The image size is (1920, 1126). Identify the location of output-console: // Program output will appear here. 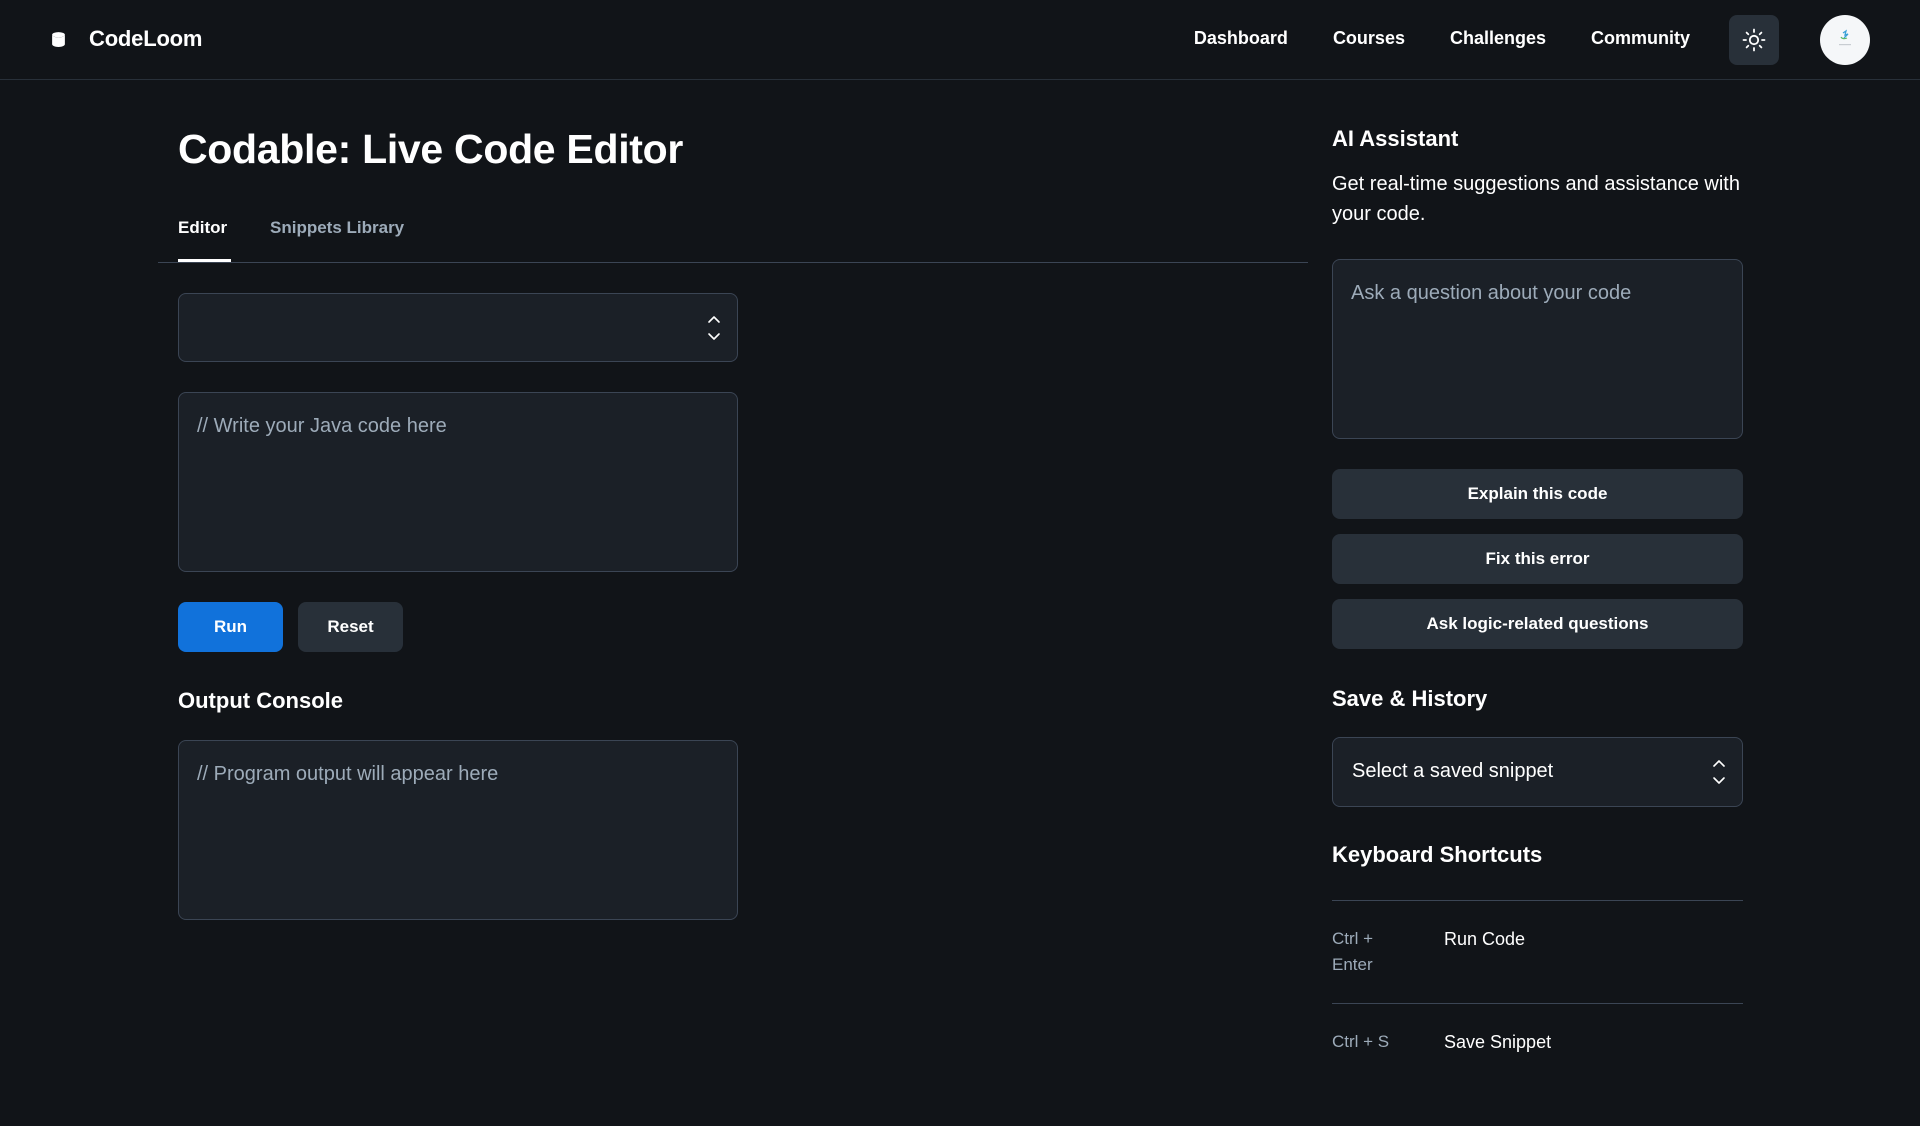
(458, 830).